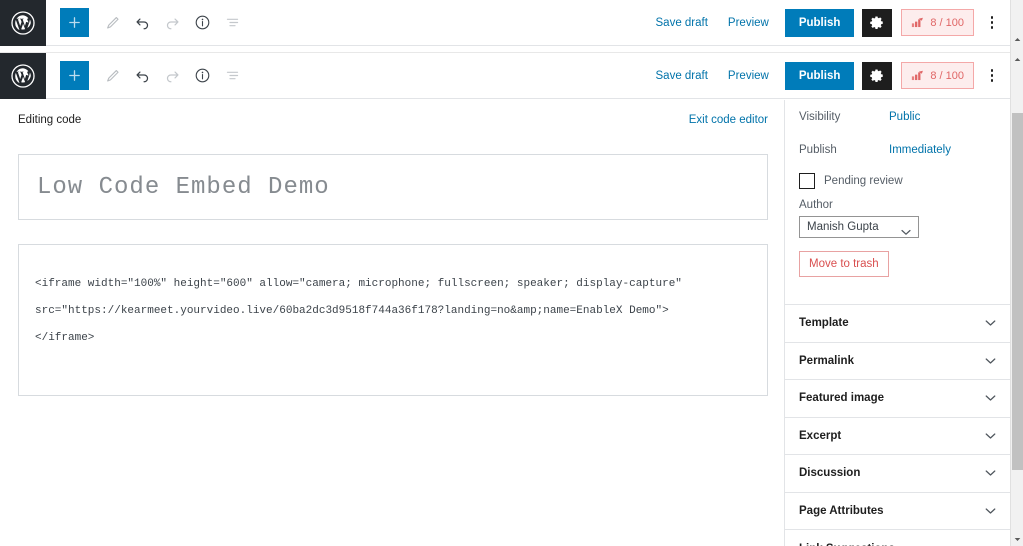 The width and height of the screenshot is (1023, 546). I want to click on add-block-button-inner, so click(74, 75).